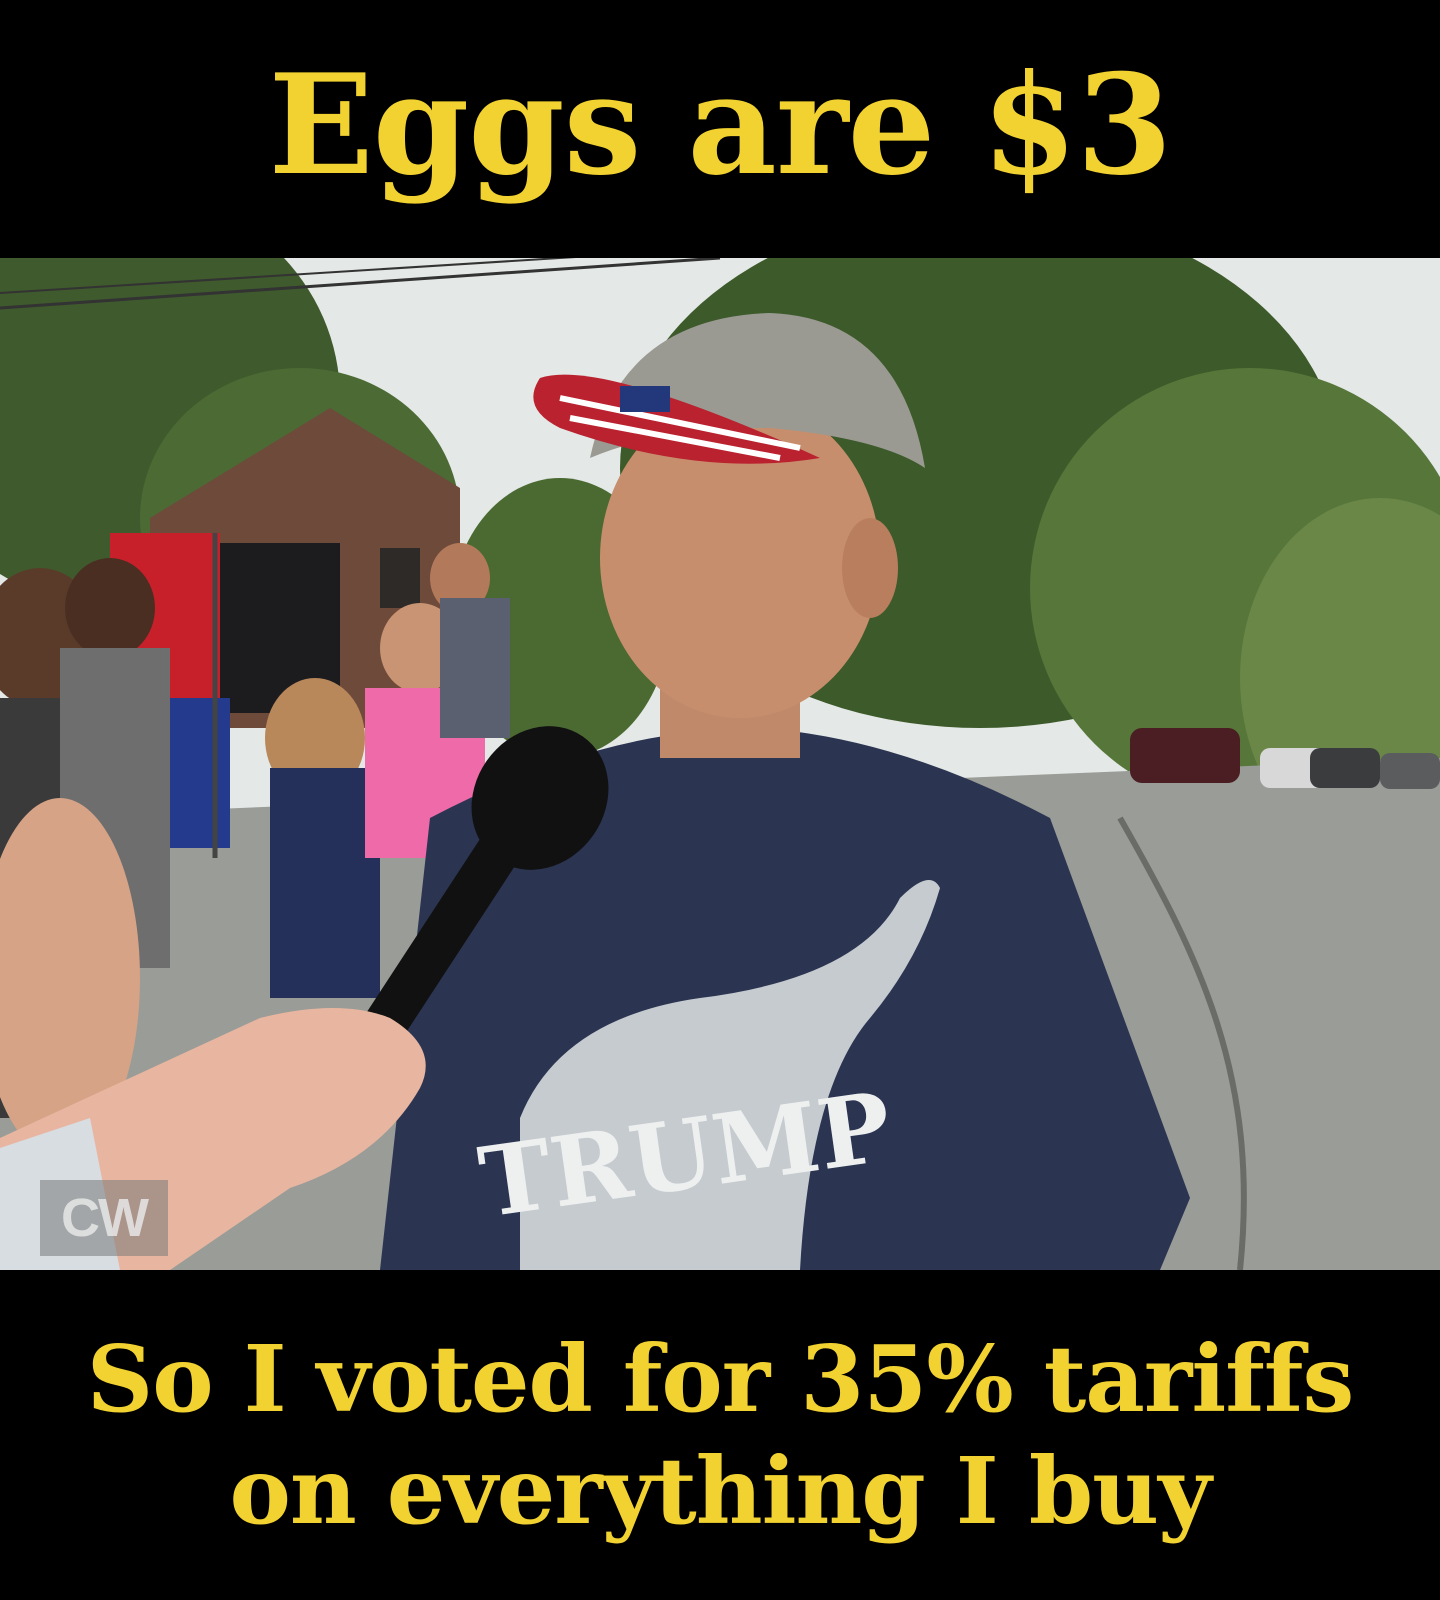 The height and width of the screenshot is (1600, 1440). Describe the element at coordinates (720, 1491) in the screenshot. I see `bottom-caption-line-2: on everything I buy` at that location.